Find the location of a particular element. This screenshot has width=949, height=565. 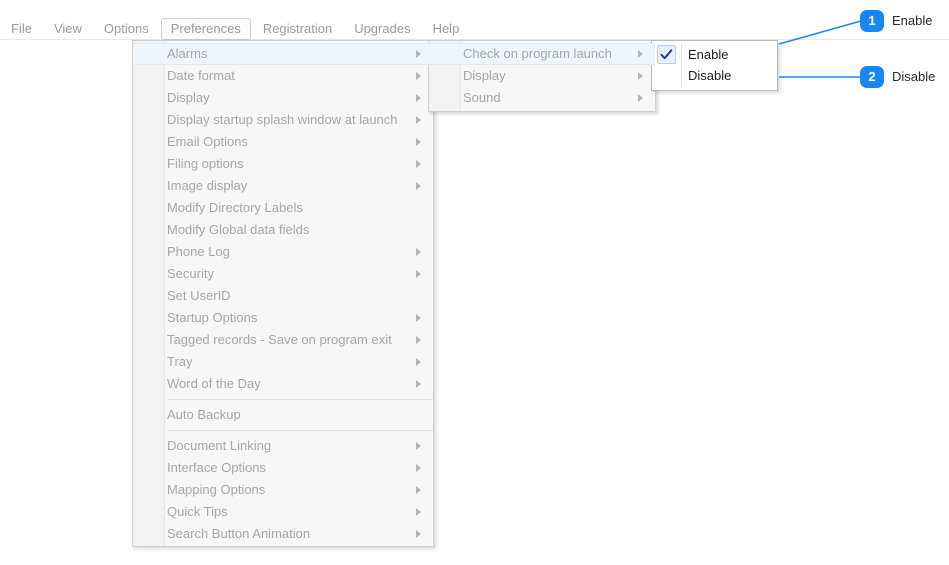

callout-badge-1: 1 is located at coordinates (872, 21).